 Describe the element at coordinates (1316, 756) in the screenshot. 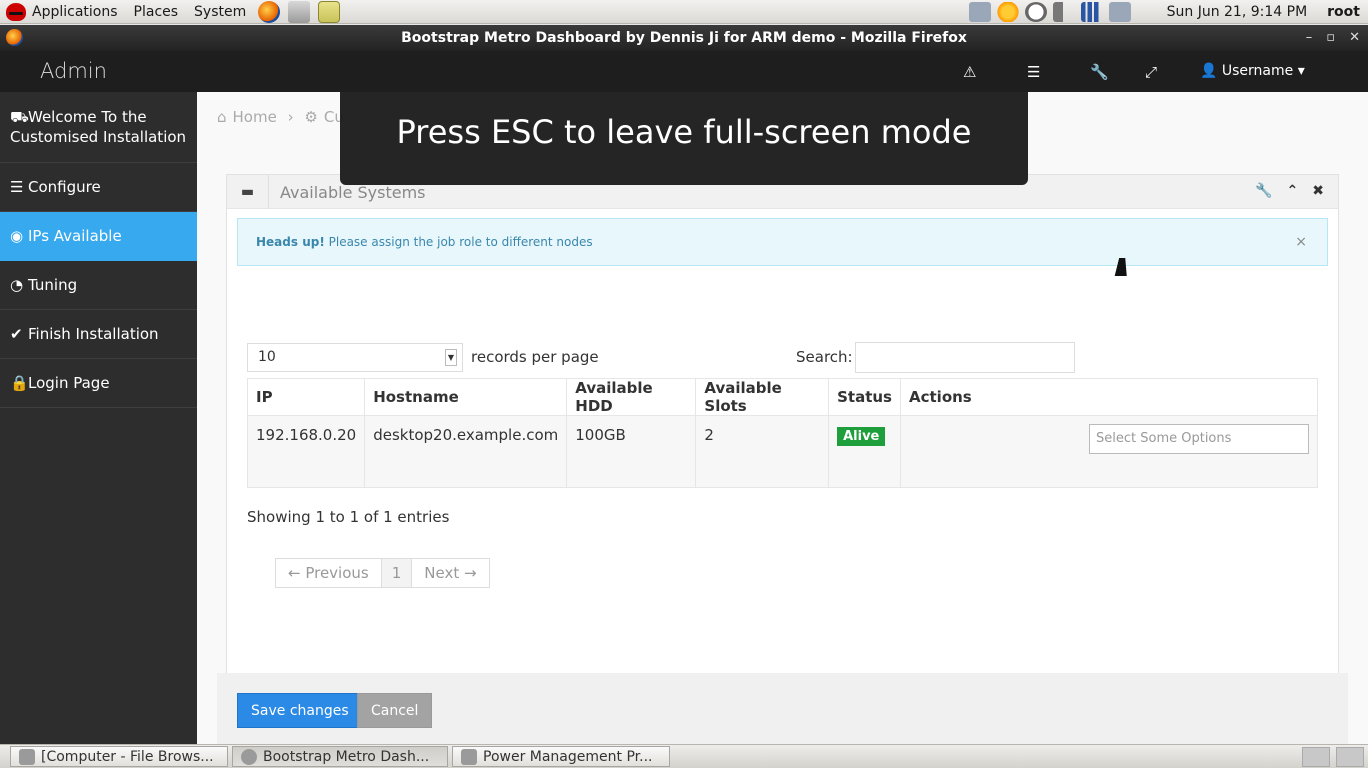

I see `workspace-1-switcher` at that location.